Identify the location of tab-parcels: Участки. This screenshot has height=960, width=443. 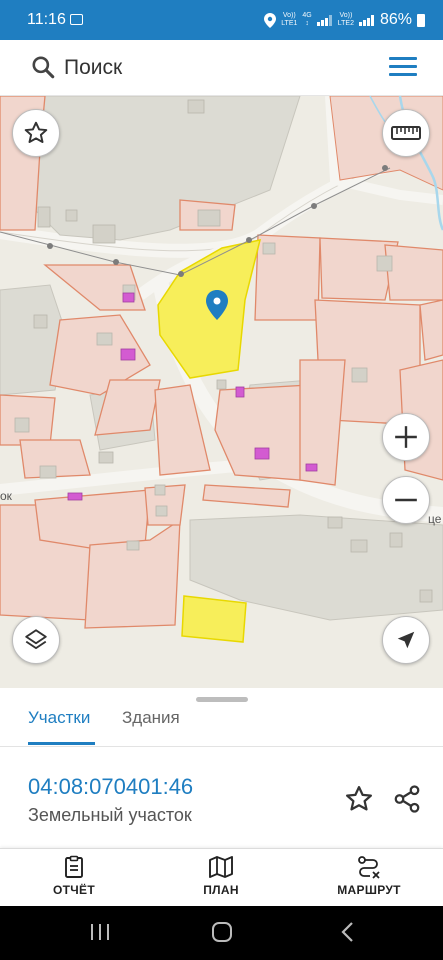
(59, 718).